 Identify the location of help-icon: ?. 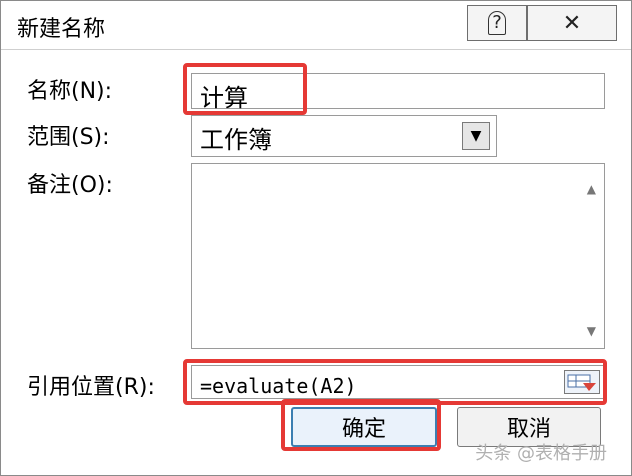
(497, 23).